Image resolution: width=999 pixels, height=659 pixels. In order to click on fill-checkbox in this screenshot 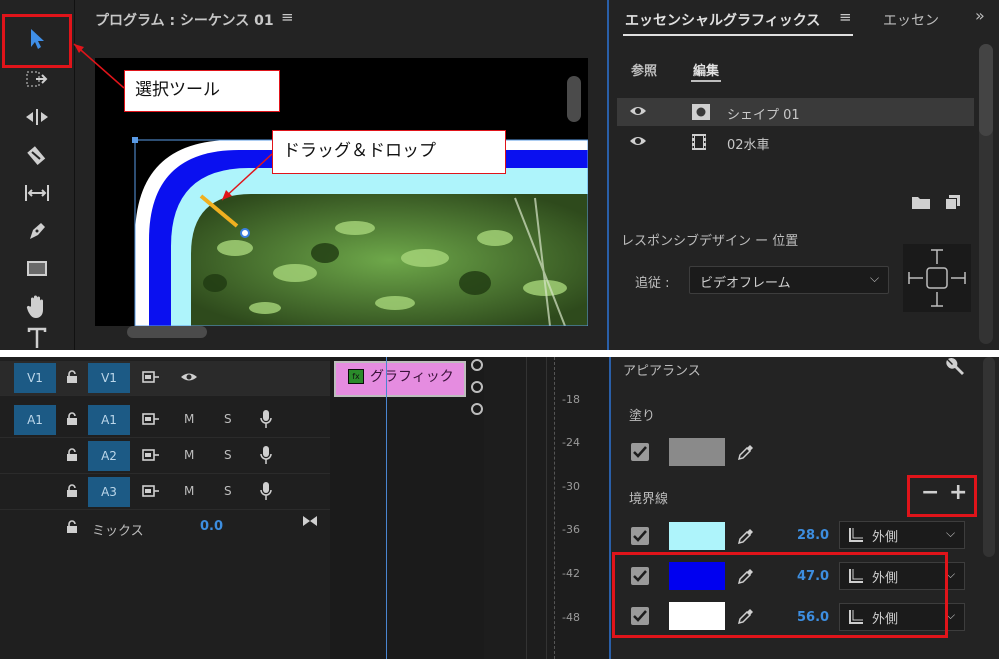, I will do `click(640, 452)`.